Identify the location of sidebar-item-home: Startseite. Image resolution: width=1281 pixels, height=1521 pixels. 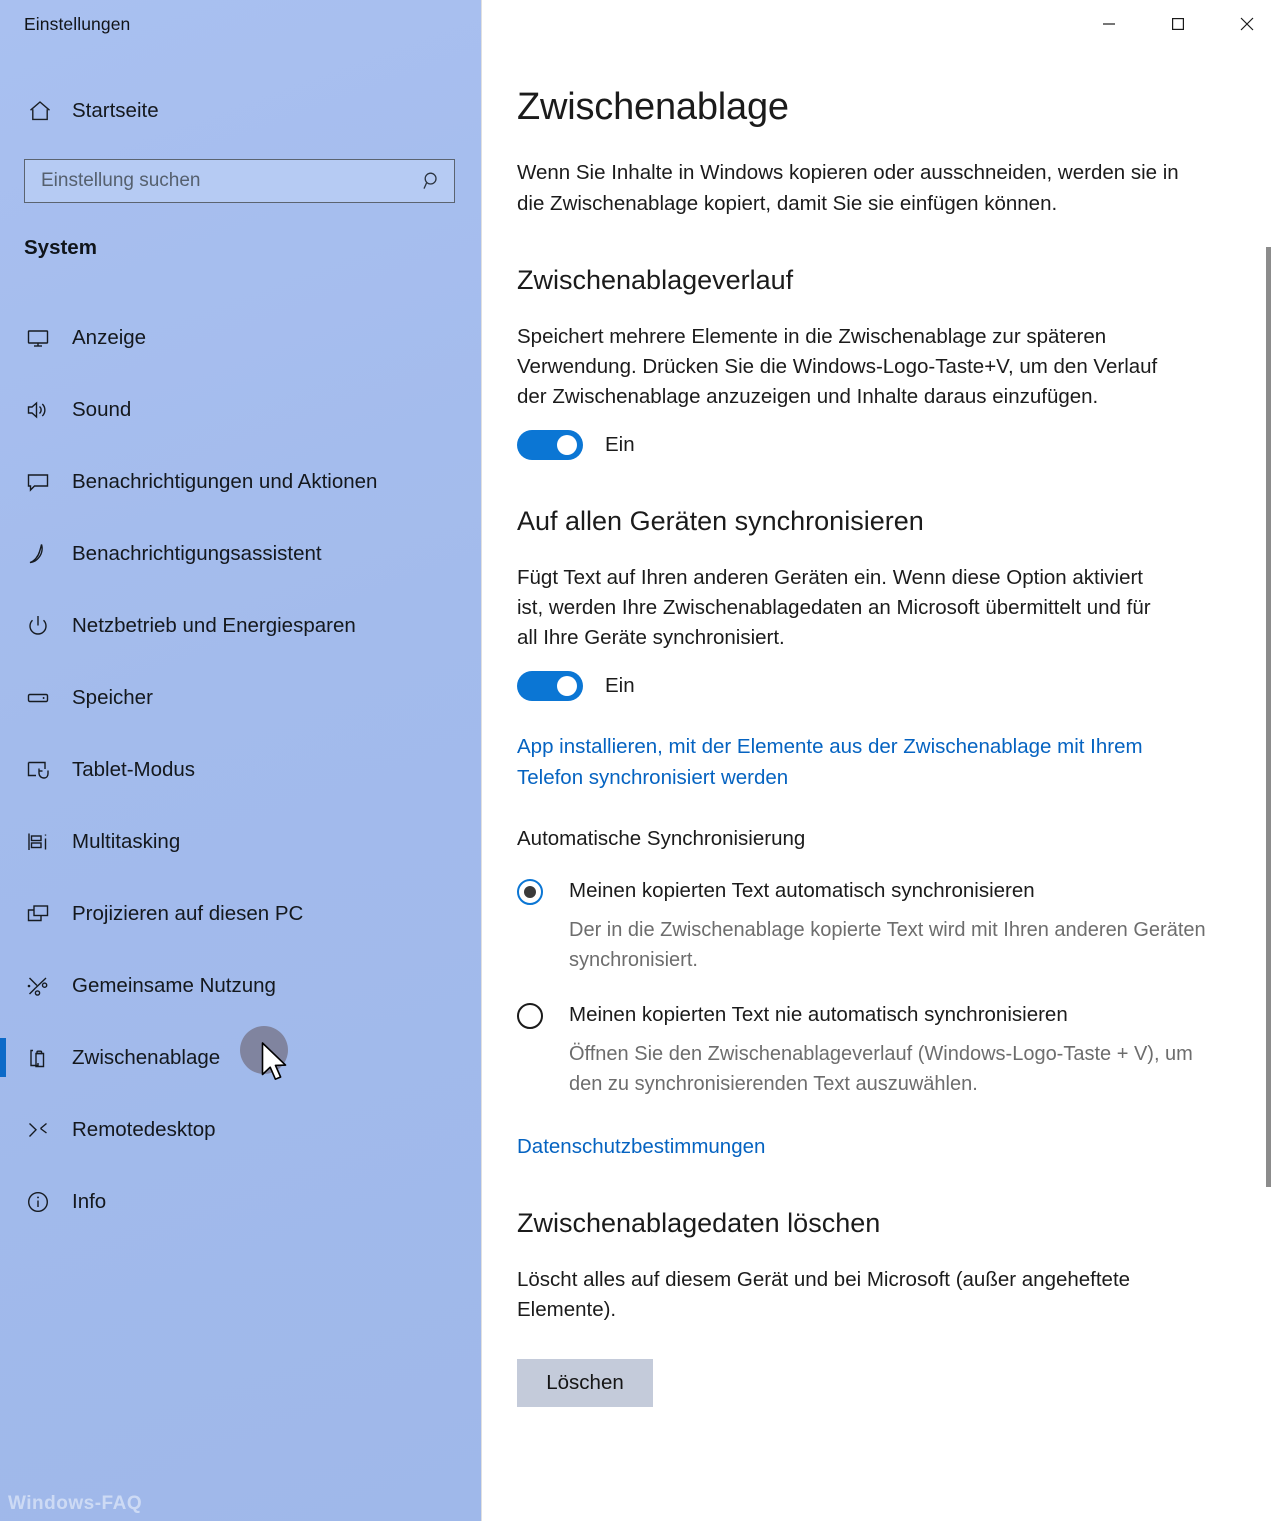
(240, 111).